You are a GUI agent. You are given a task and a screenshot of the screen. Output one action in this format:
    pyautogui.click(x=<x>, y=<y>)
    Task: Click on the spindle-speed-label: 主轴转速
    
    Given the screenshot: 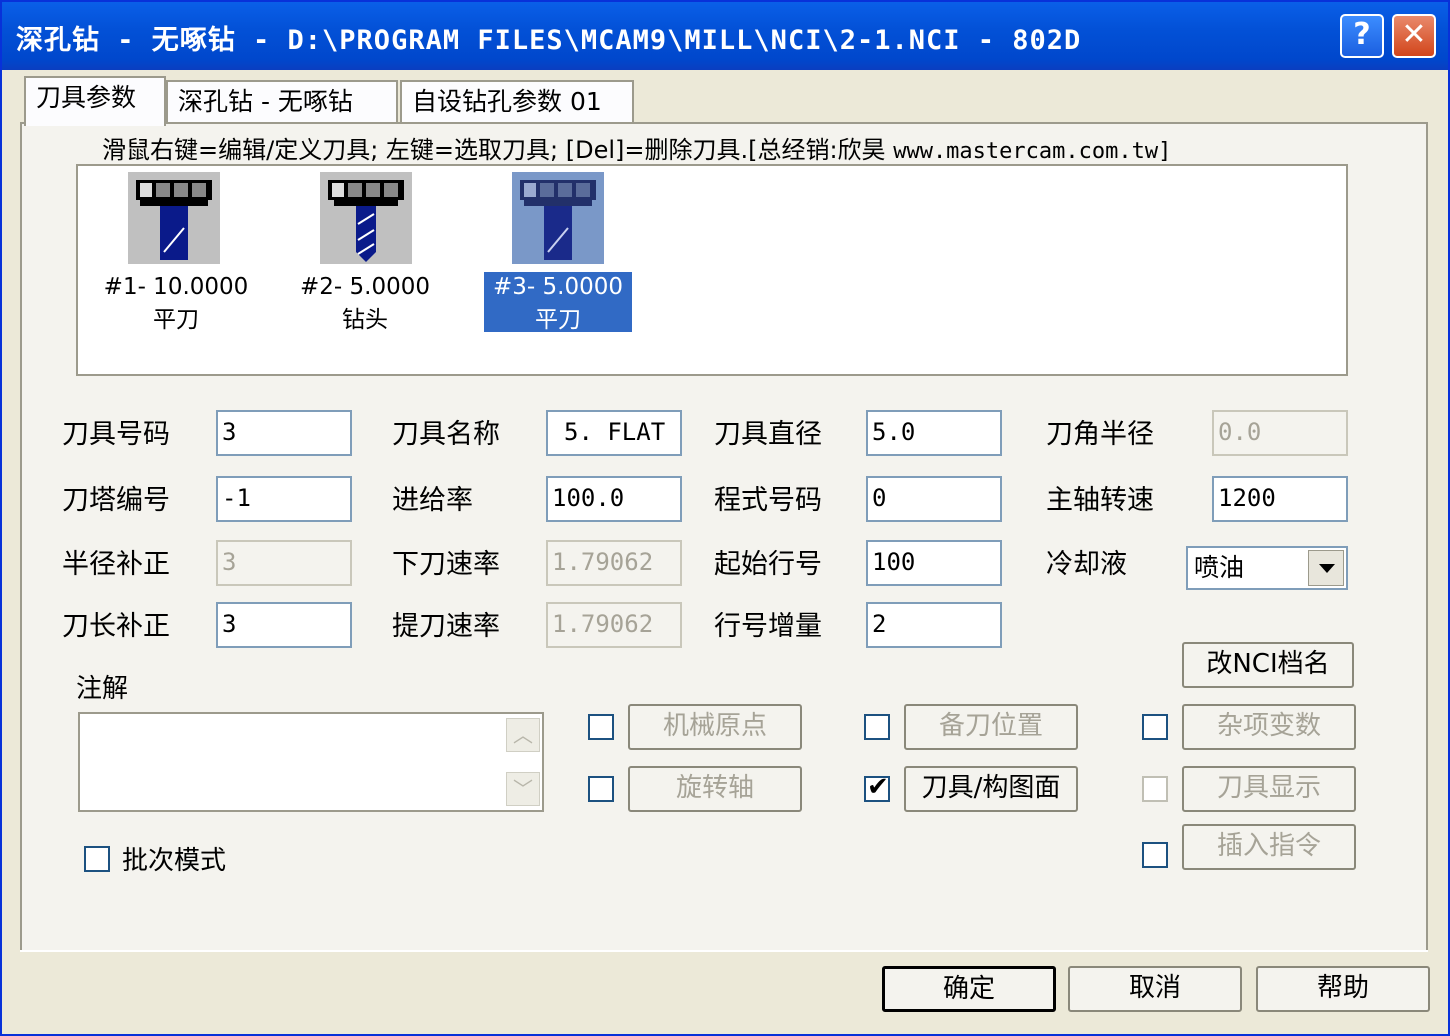 What is the action you would take?
    pyautogui.click(x=1100, y=500)
    